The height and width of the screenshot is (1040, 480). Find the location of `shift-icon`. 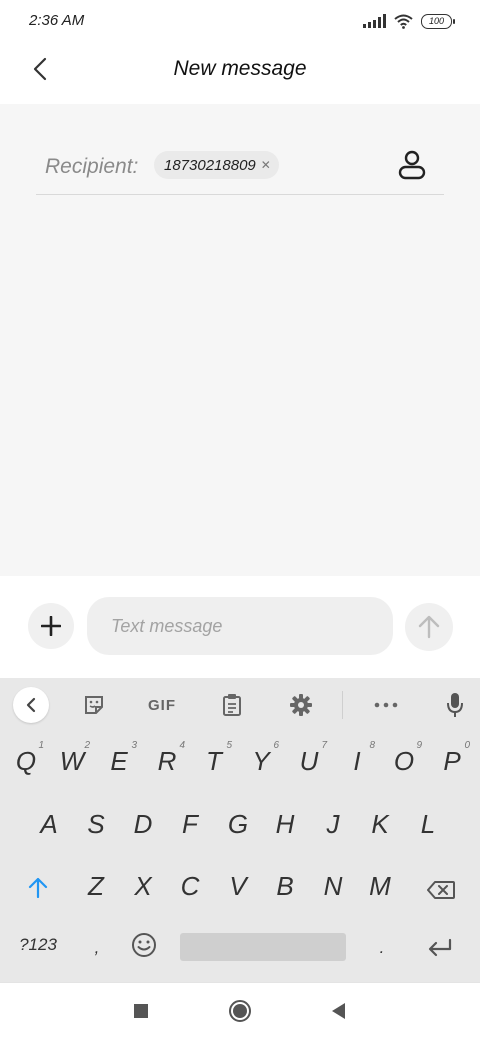

shift-icon is located at coordinates (38, 888).